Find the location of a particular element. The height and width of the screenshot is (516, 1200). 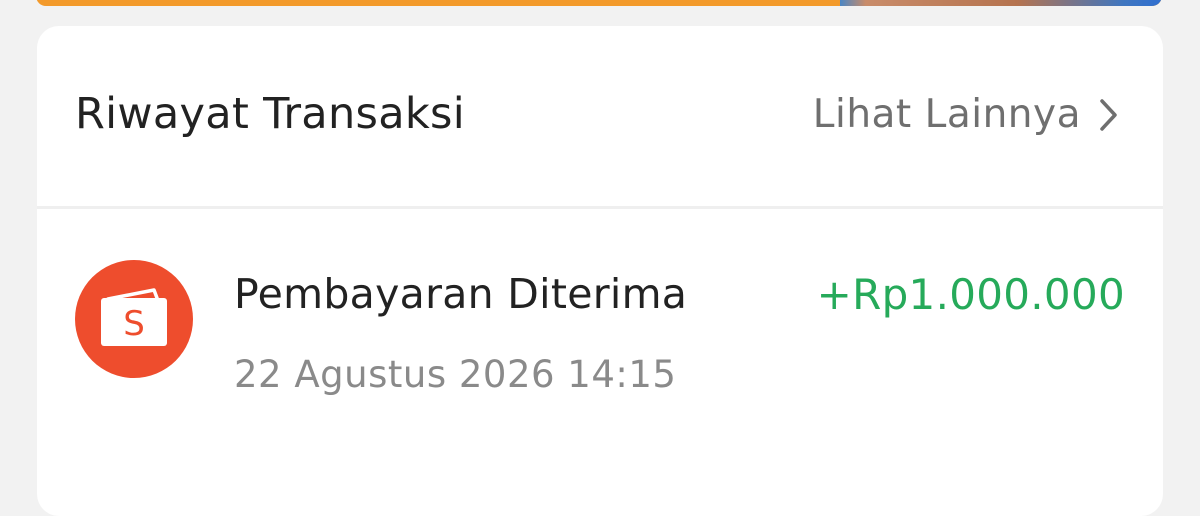

transaction-datetime: 22 Agustus 2026 14:15 is located at coordinates (455, 374).